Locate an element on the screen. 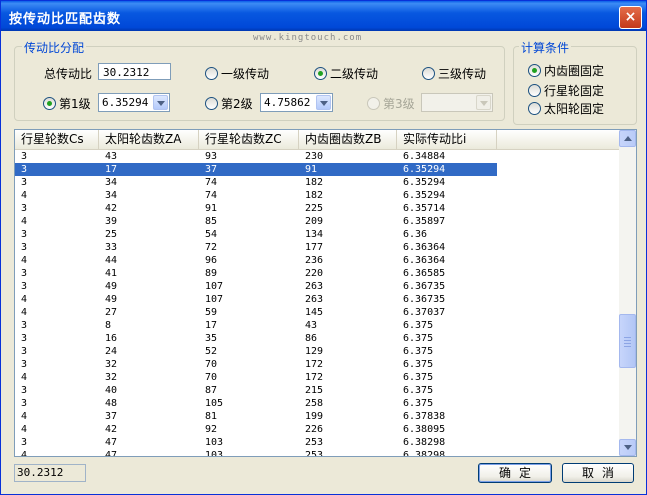 This screenshot has width=647, height=495. table-row: 3 25 54 134 6.36 is located at coordinates (256, 234).